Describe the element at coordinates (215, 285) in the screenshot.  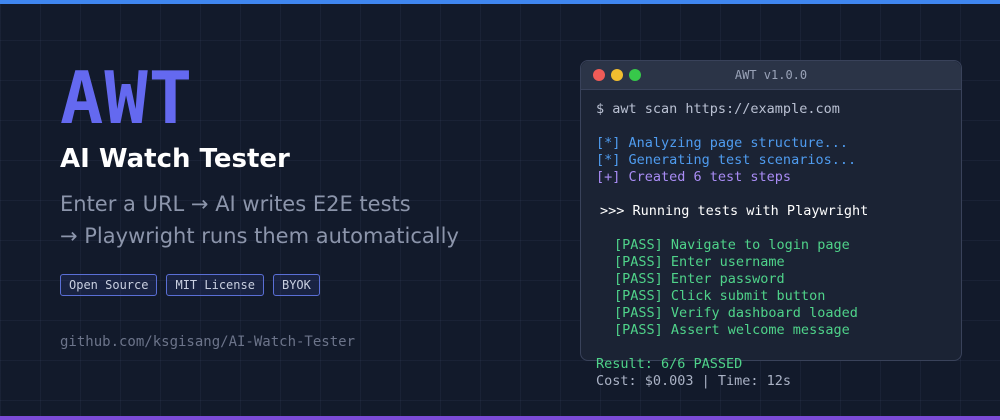
I see `badge-mit-license: MIT License` at that location.